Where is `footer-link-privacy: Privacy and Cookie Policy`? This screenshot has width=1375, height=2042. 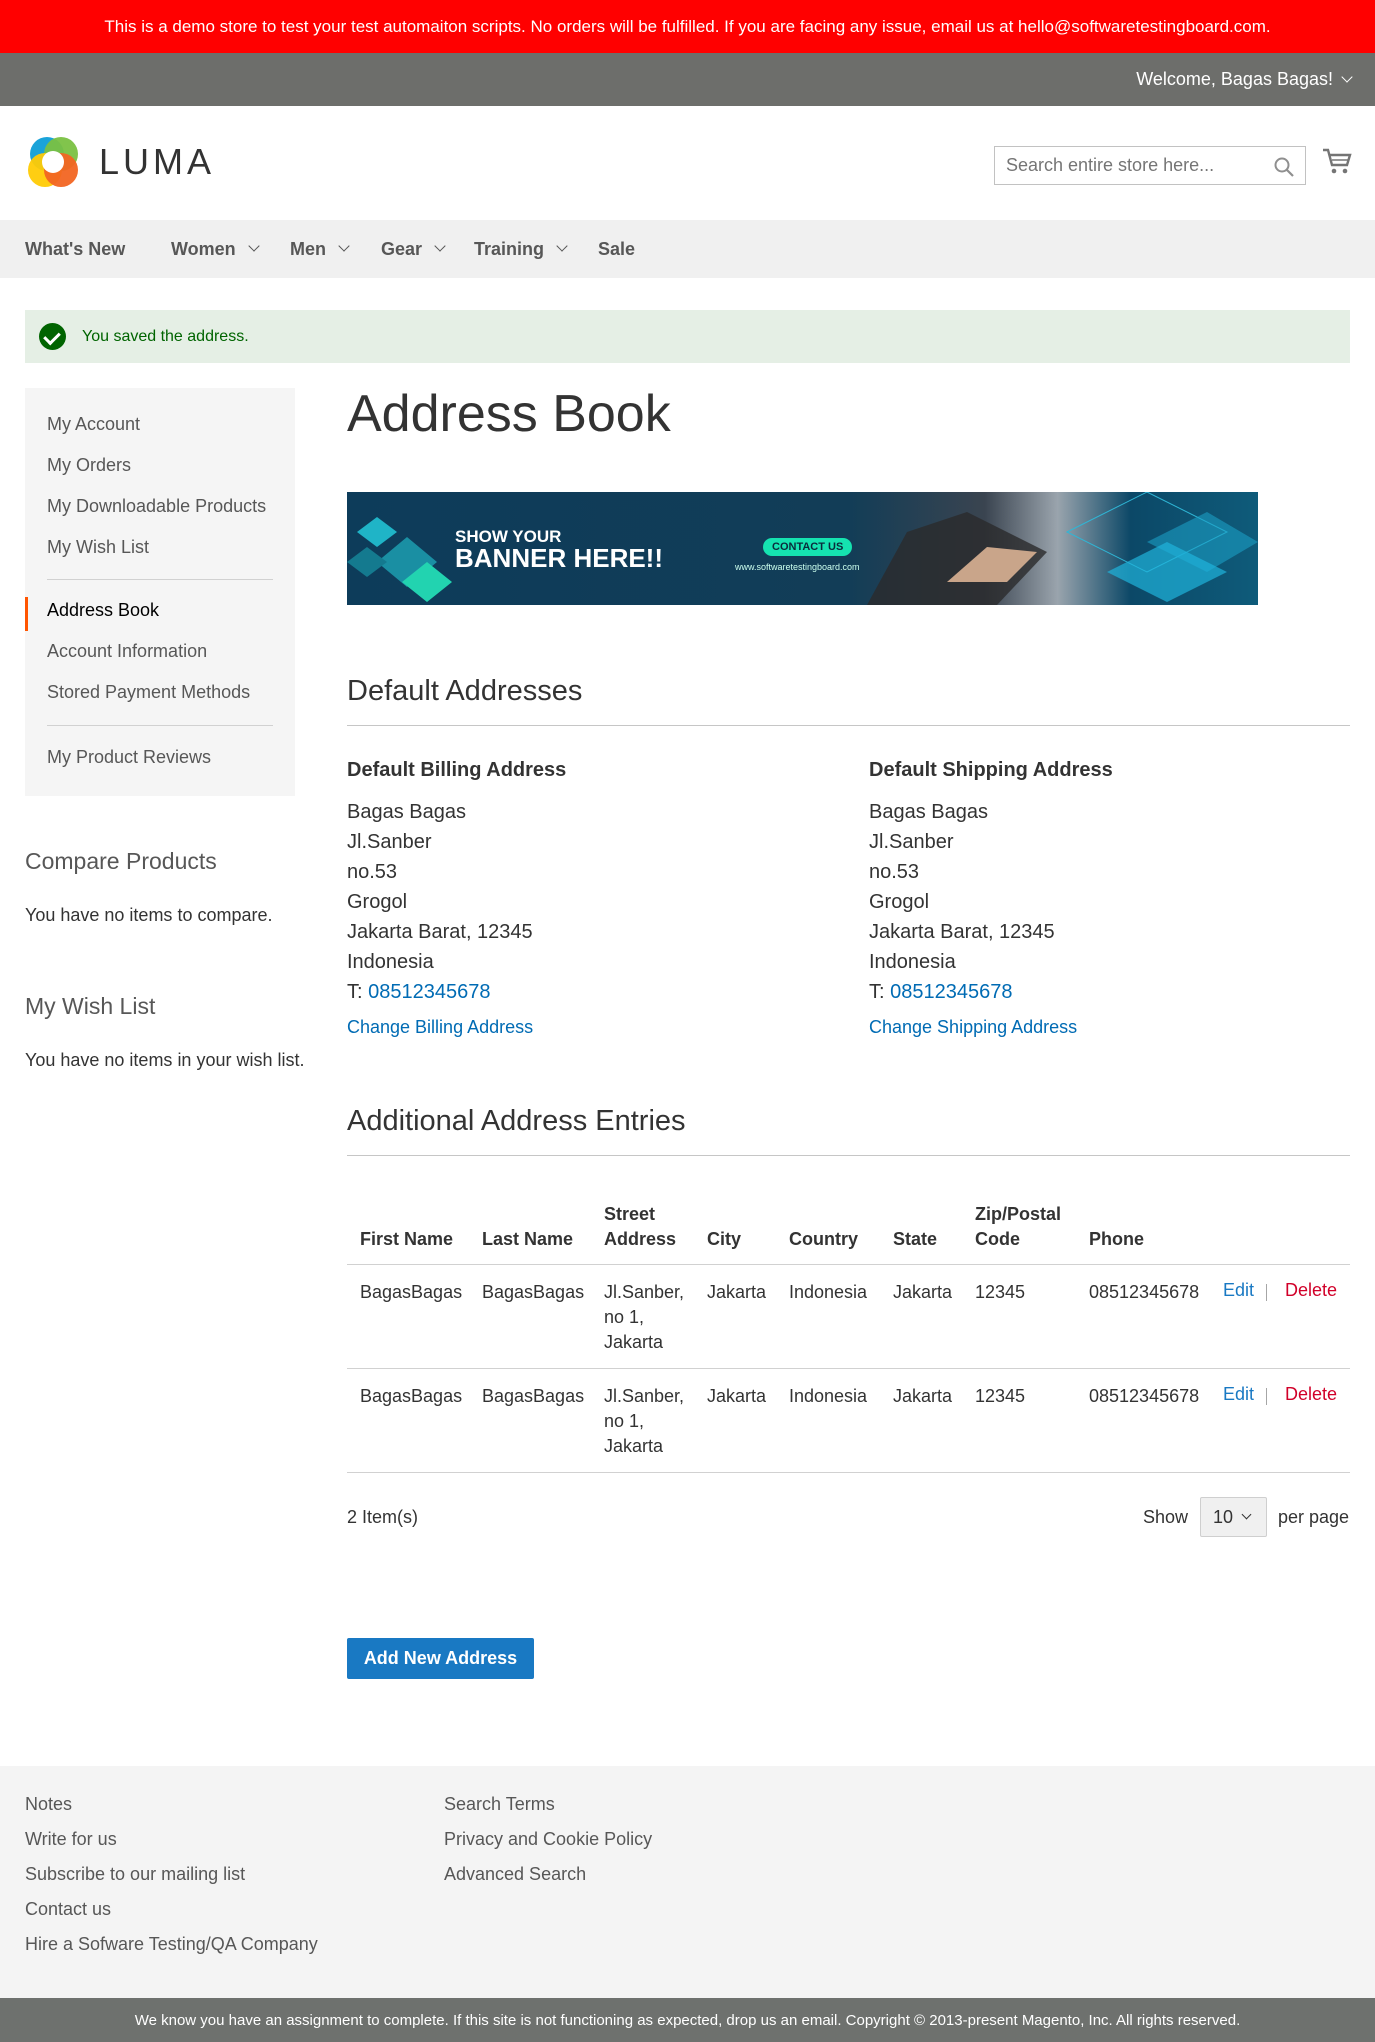 footer-link-privacy: Privacy and Cookie Policy is located at coordinates (548, 1839).